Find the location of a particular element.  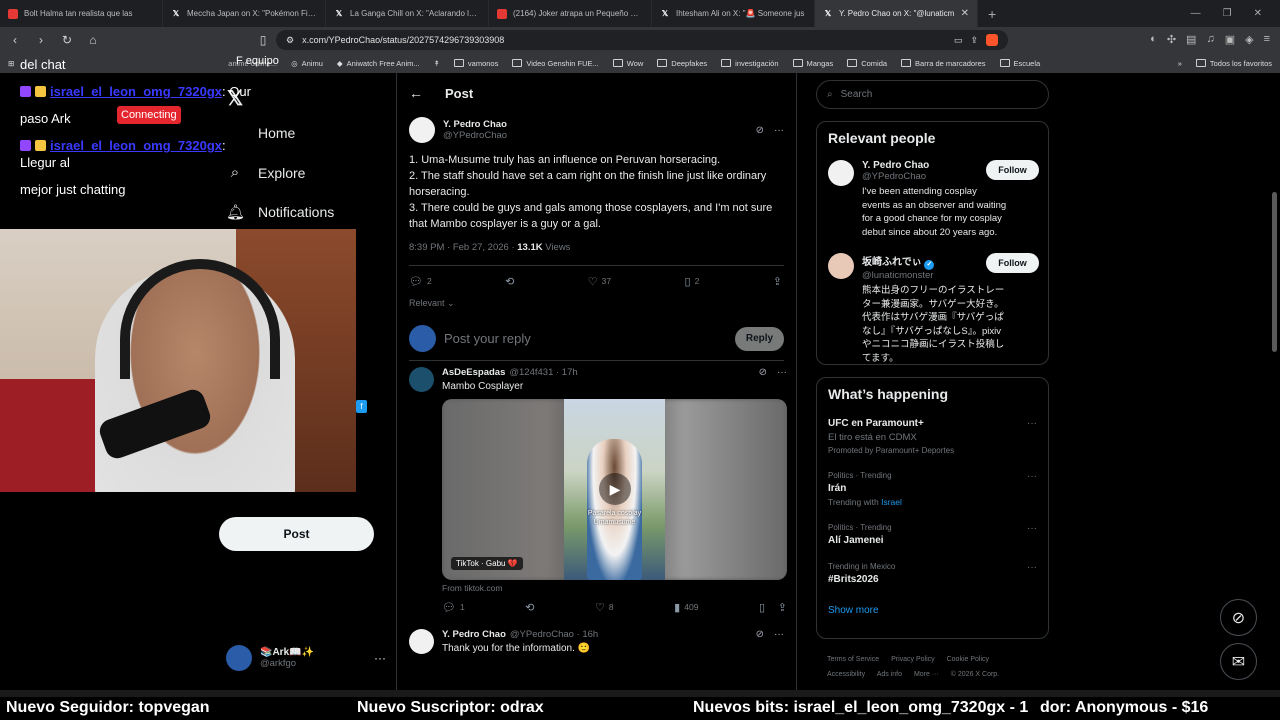

messages-fab-icon: ✉ is located at coordinates (1238, 661).